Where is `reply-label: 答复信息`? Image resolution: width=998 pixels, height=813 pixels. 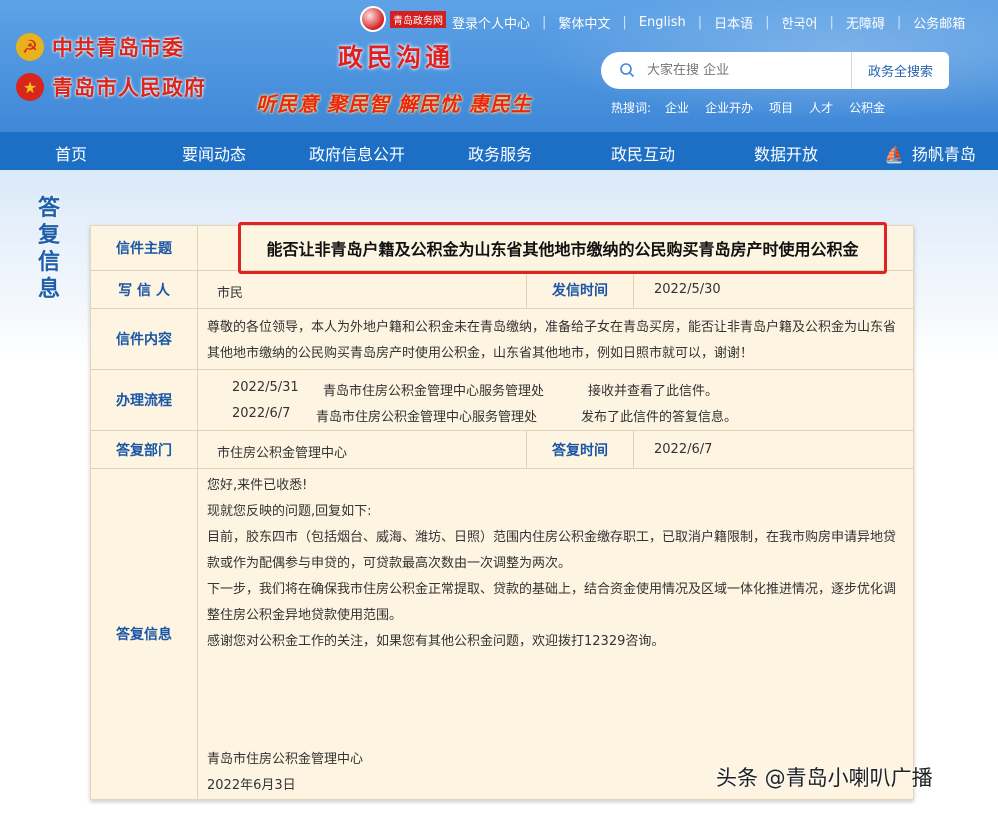 reply-label: 答复信息 is located at coordinates (144, 634).